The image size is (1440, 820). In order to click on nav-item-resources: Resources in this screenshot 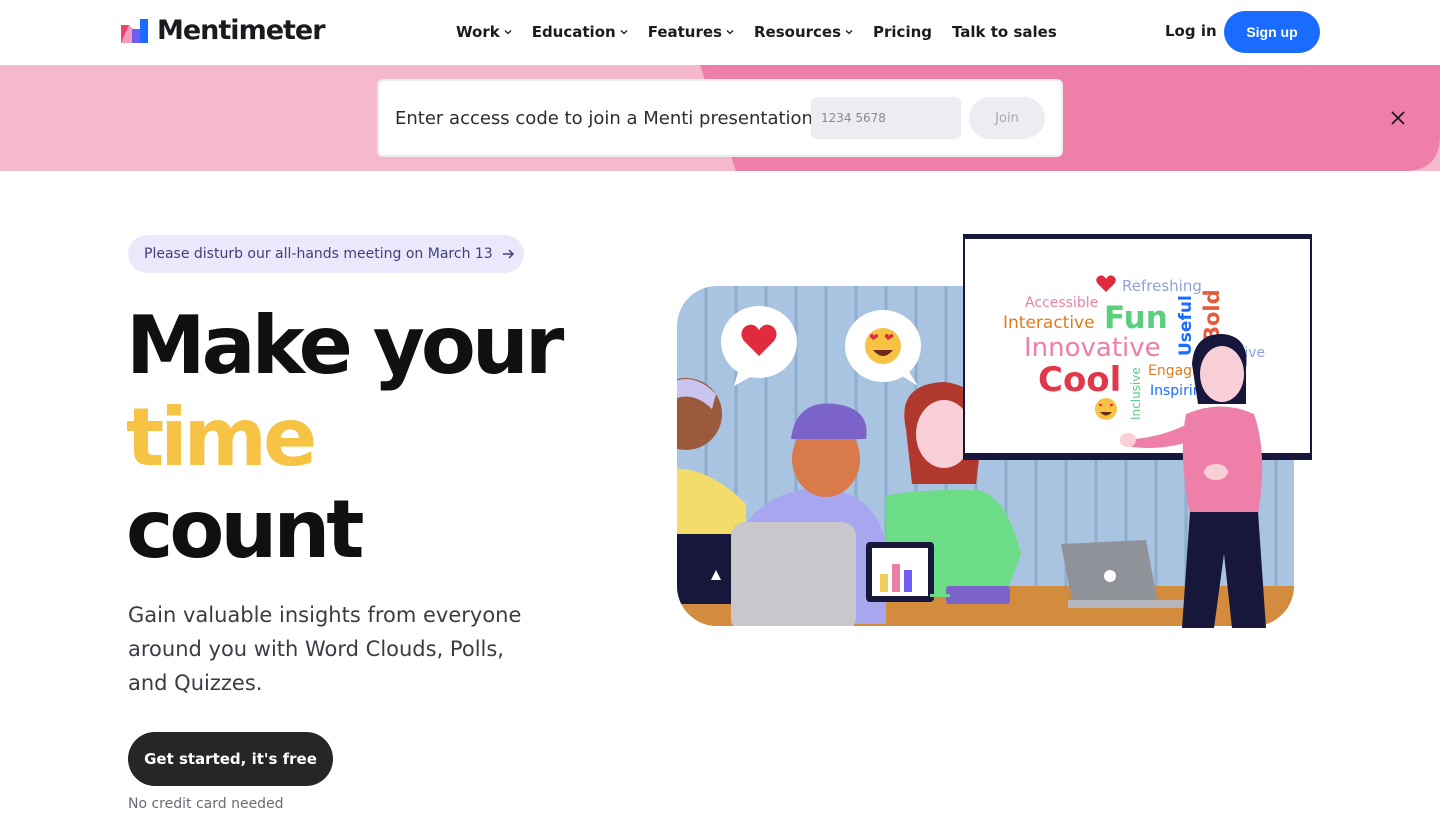, I will do `click(803, 32)`.